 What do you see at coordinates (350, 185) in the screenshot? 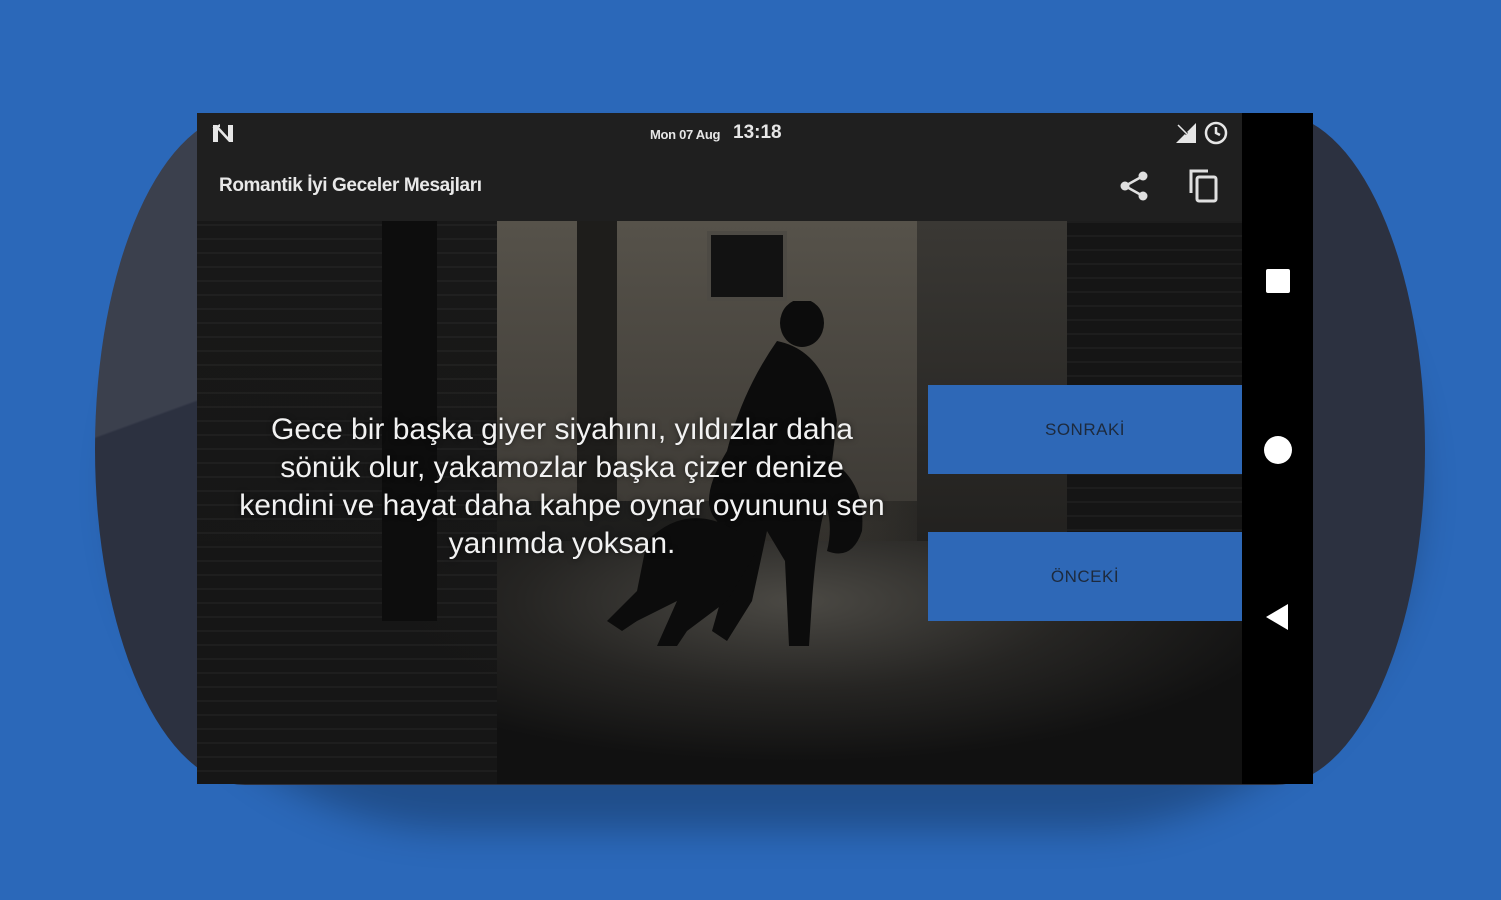
I see `app-title: Romantik İyi Geceler Mesajları` at bounding box center [350, 185].